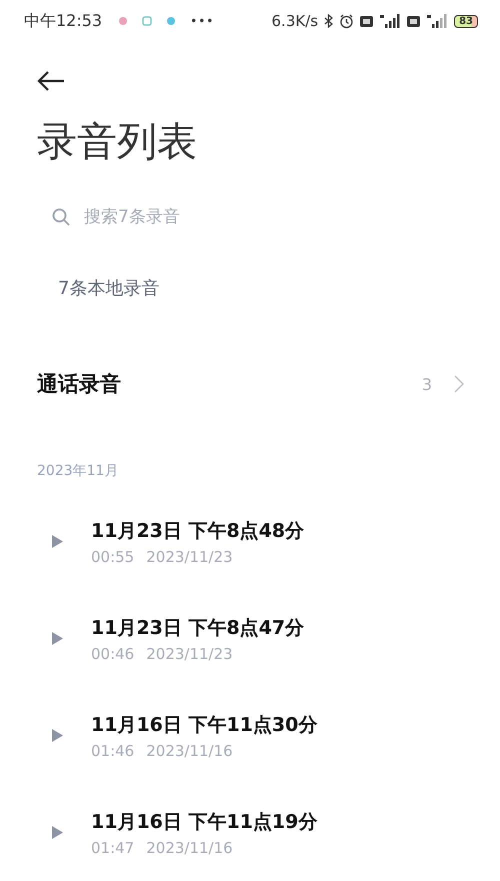  What do you see at coordinates (204, 725) in the screenshot?
I see `recording-name: 11月16日 下午11点30分` at bounding box center [204, 725].